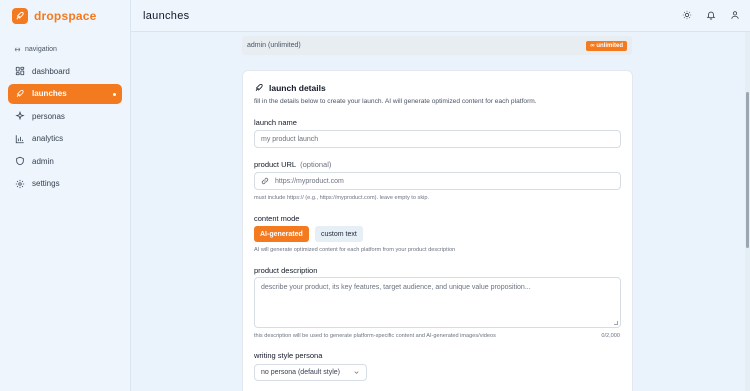 This screenshot has width=750, height=391. Describe the element at coordinates (20, 161) in the screenshot. I see `shield-icon` at that location.